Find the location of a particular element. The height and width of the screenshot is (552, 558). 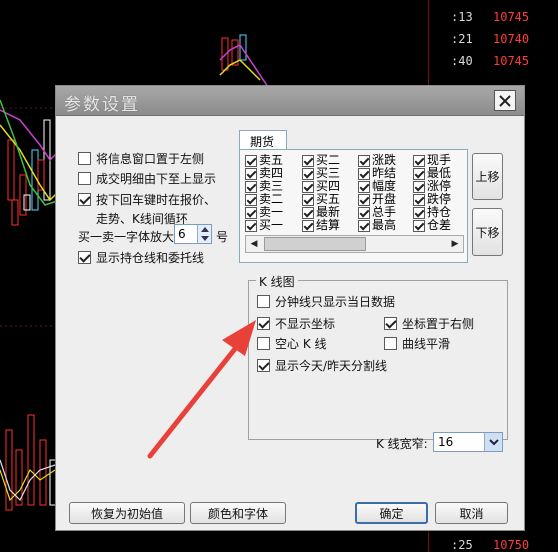

quote-row: :40 10745 is located at coordinates (493, 64).